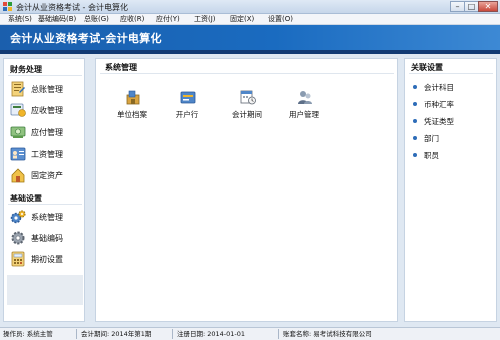  I want to click on menu-settings: 设置(O), so click(288, 19).